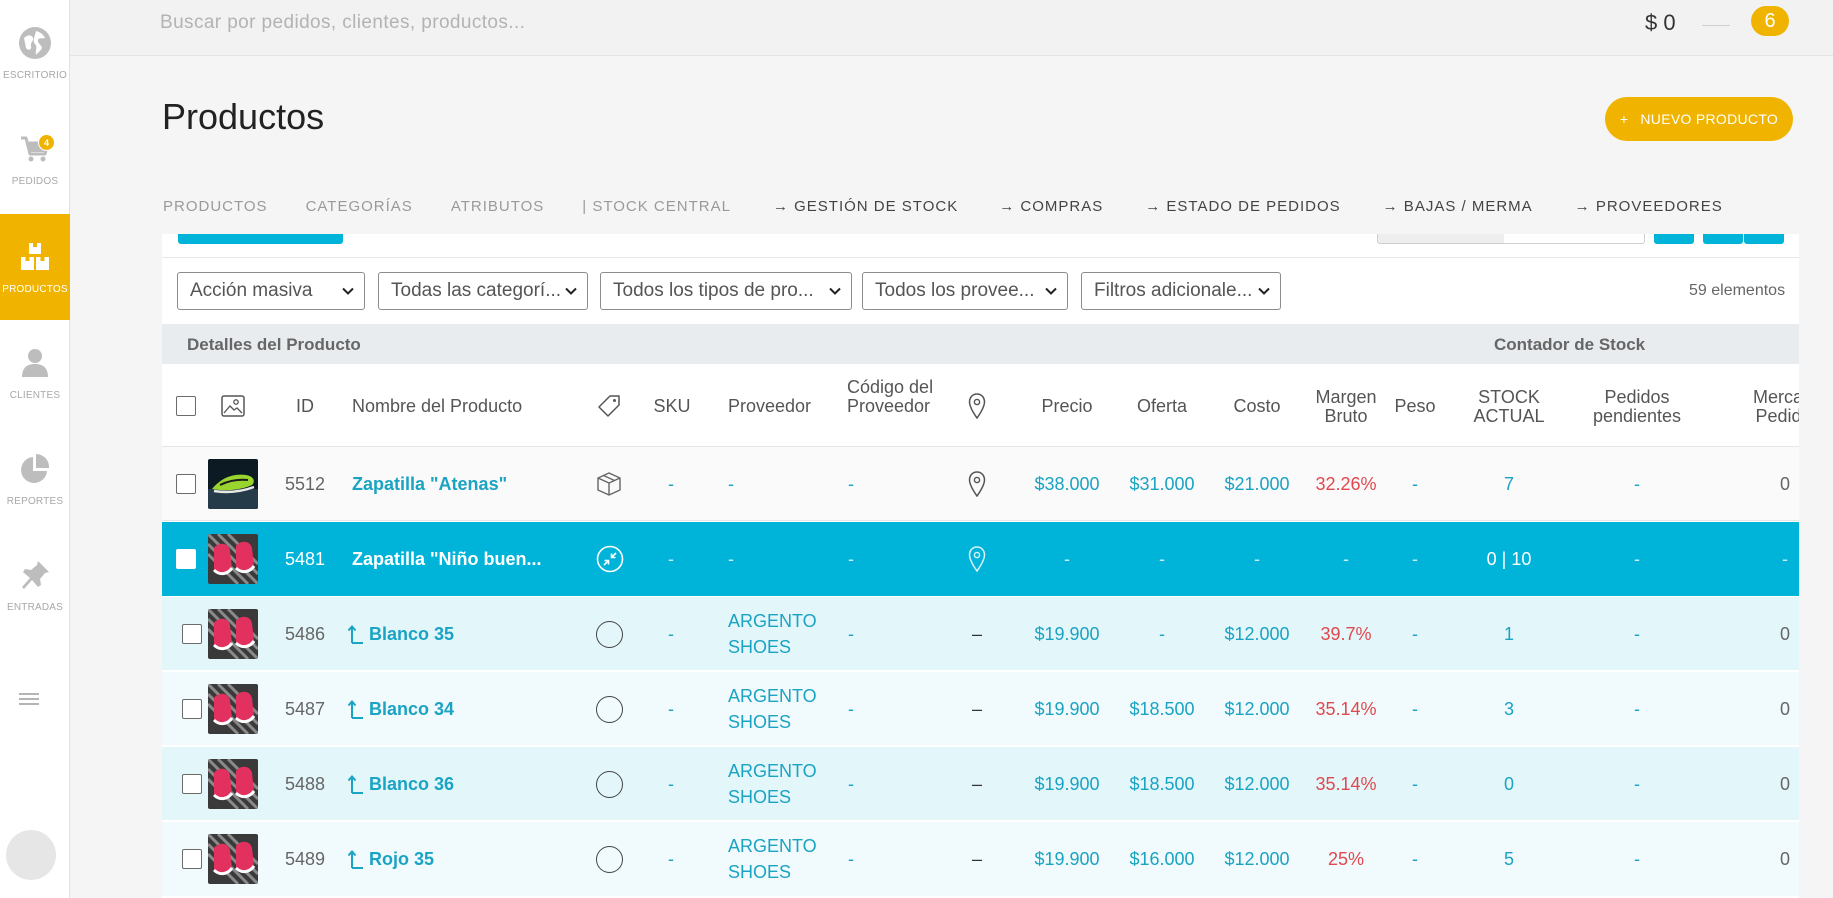 This screenshot has height=898, width=1833. I want to click on bulk-action-select: Acción masiva, so click(271, 291).